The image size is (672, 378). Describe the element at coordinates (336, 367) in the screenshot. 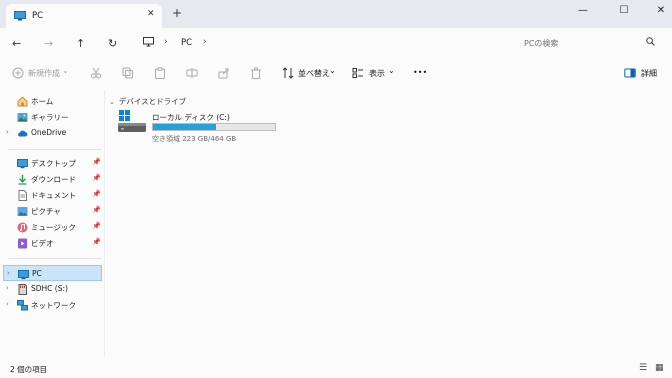

I see `status-bar: 2 個の項目 ☰ ▦` at that location.